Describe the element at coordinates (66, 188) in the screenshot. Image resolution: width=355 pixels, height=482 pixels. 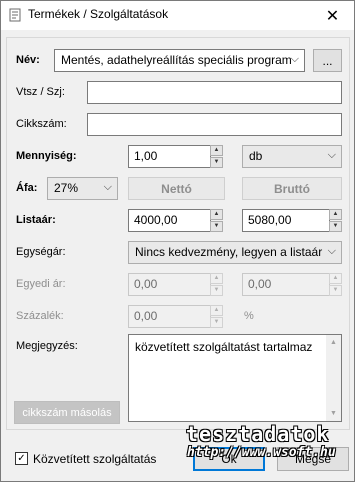
I see `vat-value: 27%` at that location.